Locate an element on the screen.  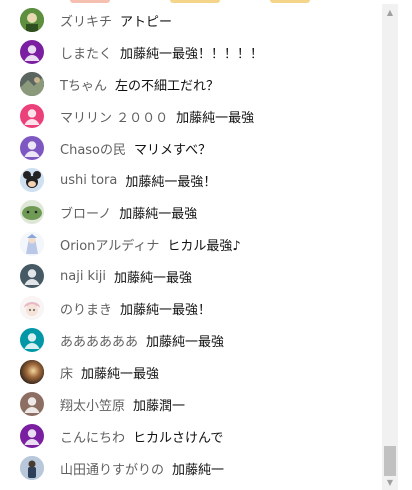
chat-message: しまたく 加藤純一最強！！！！！ is located at coordinates (141, 52).